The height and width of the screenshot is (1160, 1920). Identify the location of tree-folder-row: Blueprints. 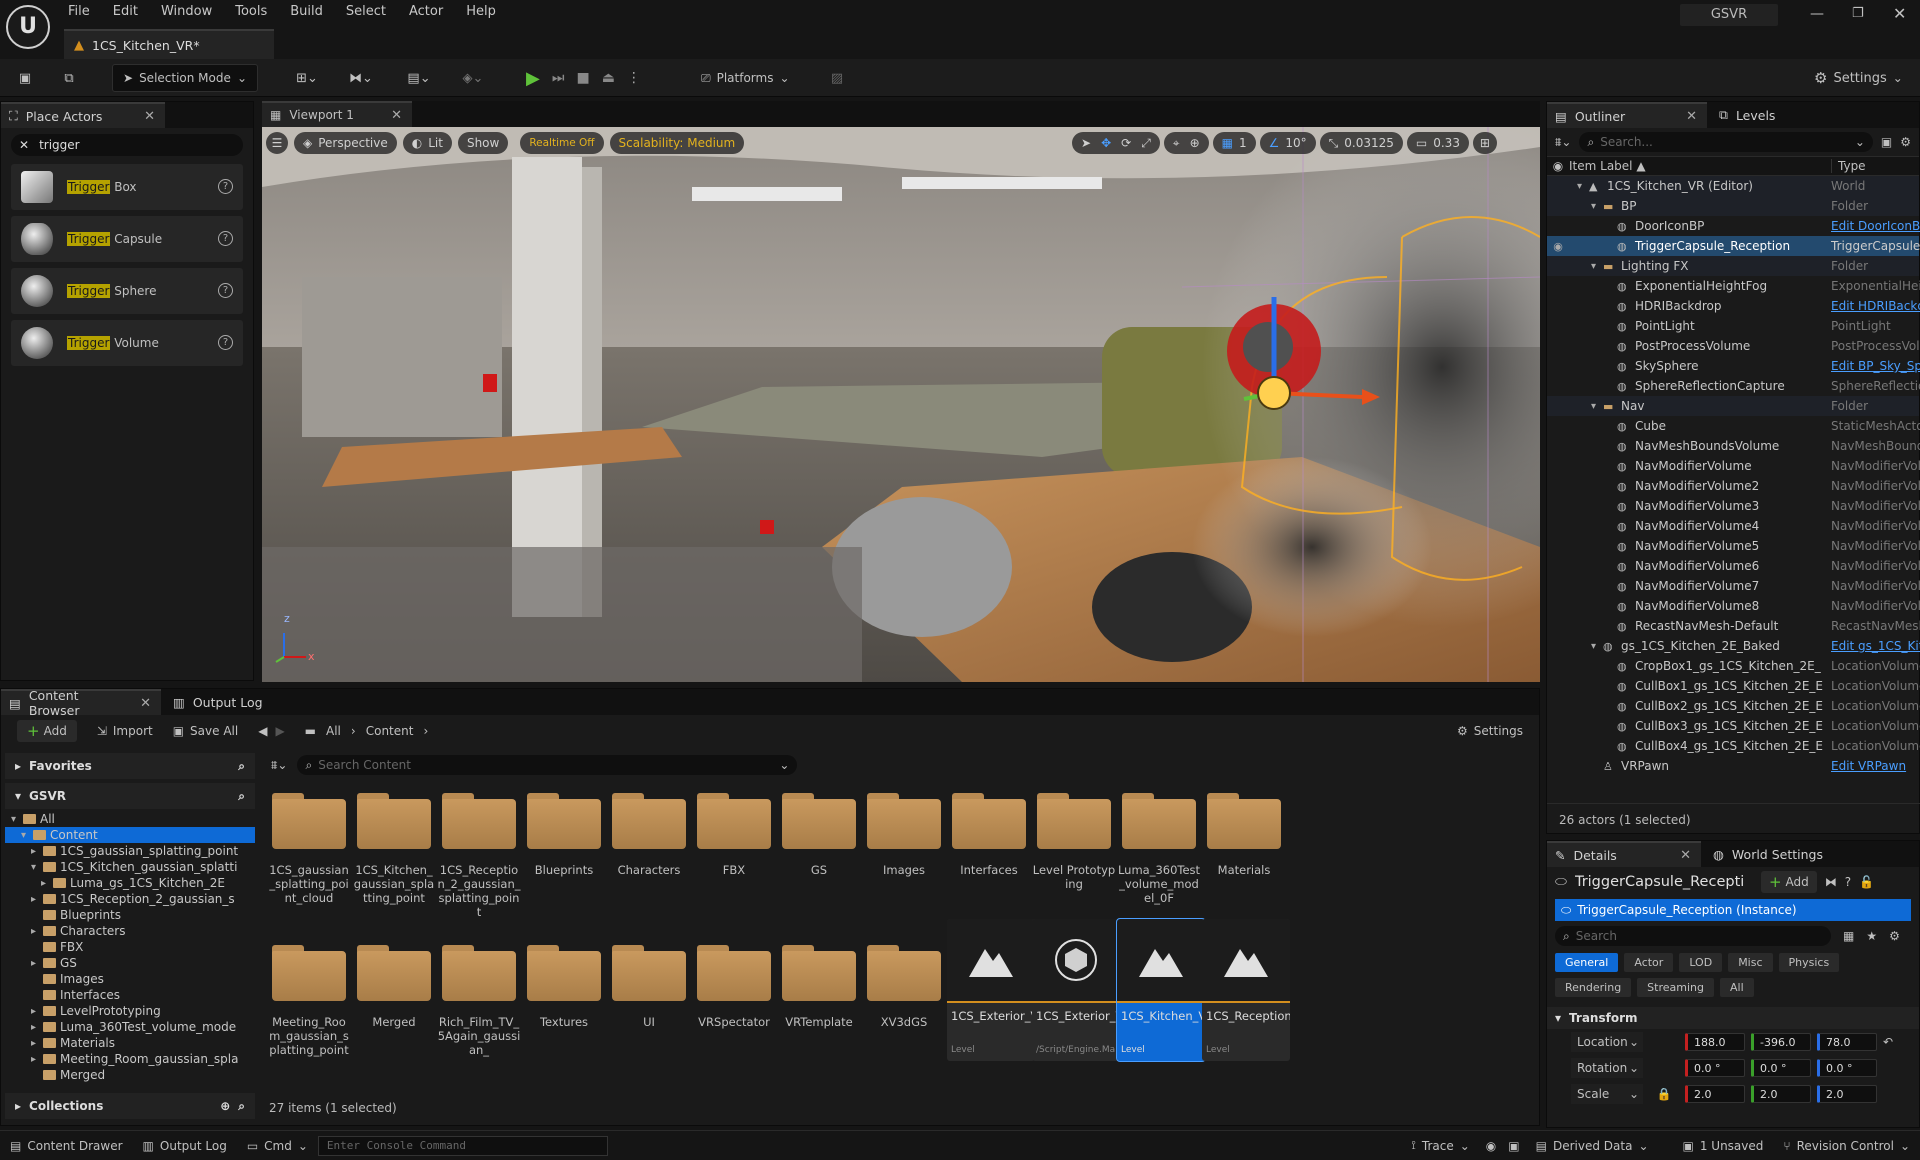
(130, 915).